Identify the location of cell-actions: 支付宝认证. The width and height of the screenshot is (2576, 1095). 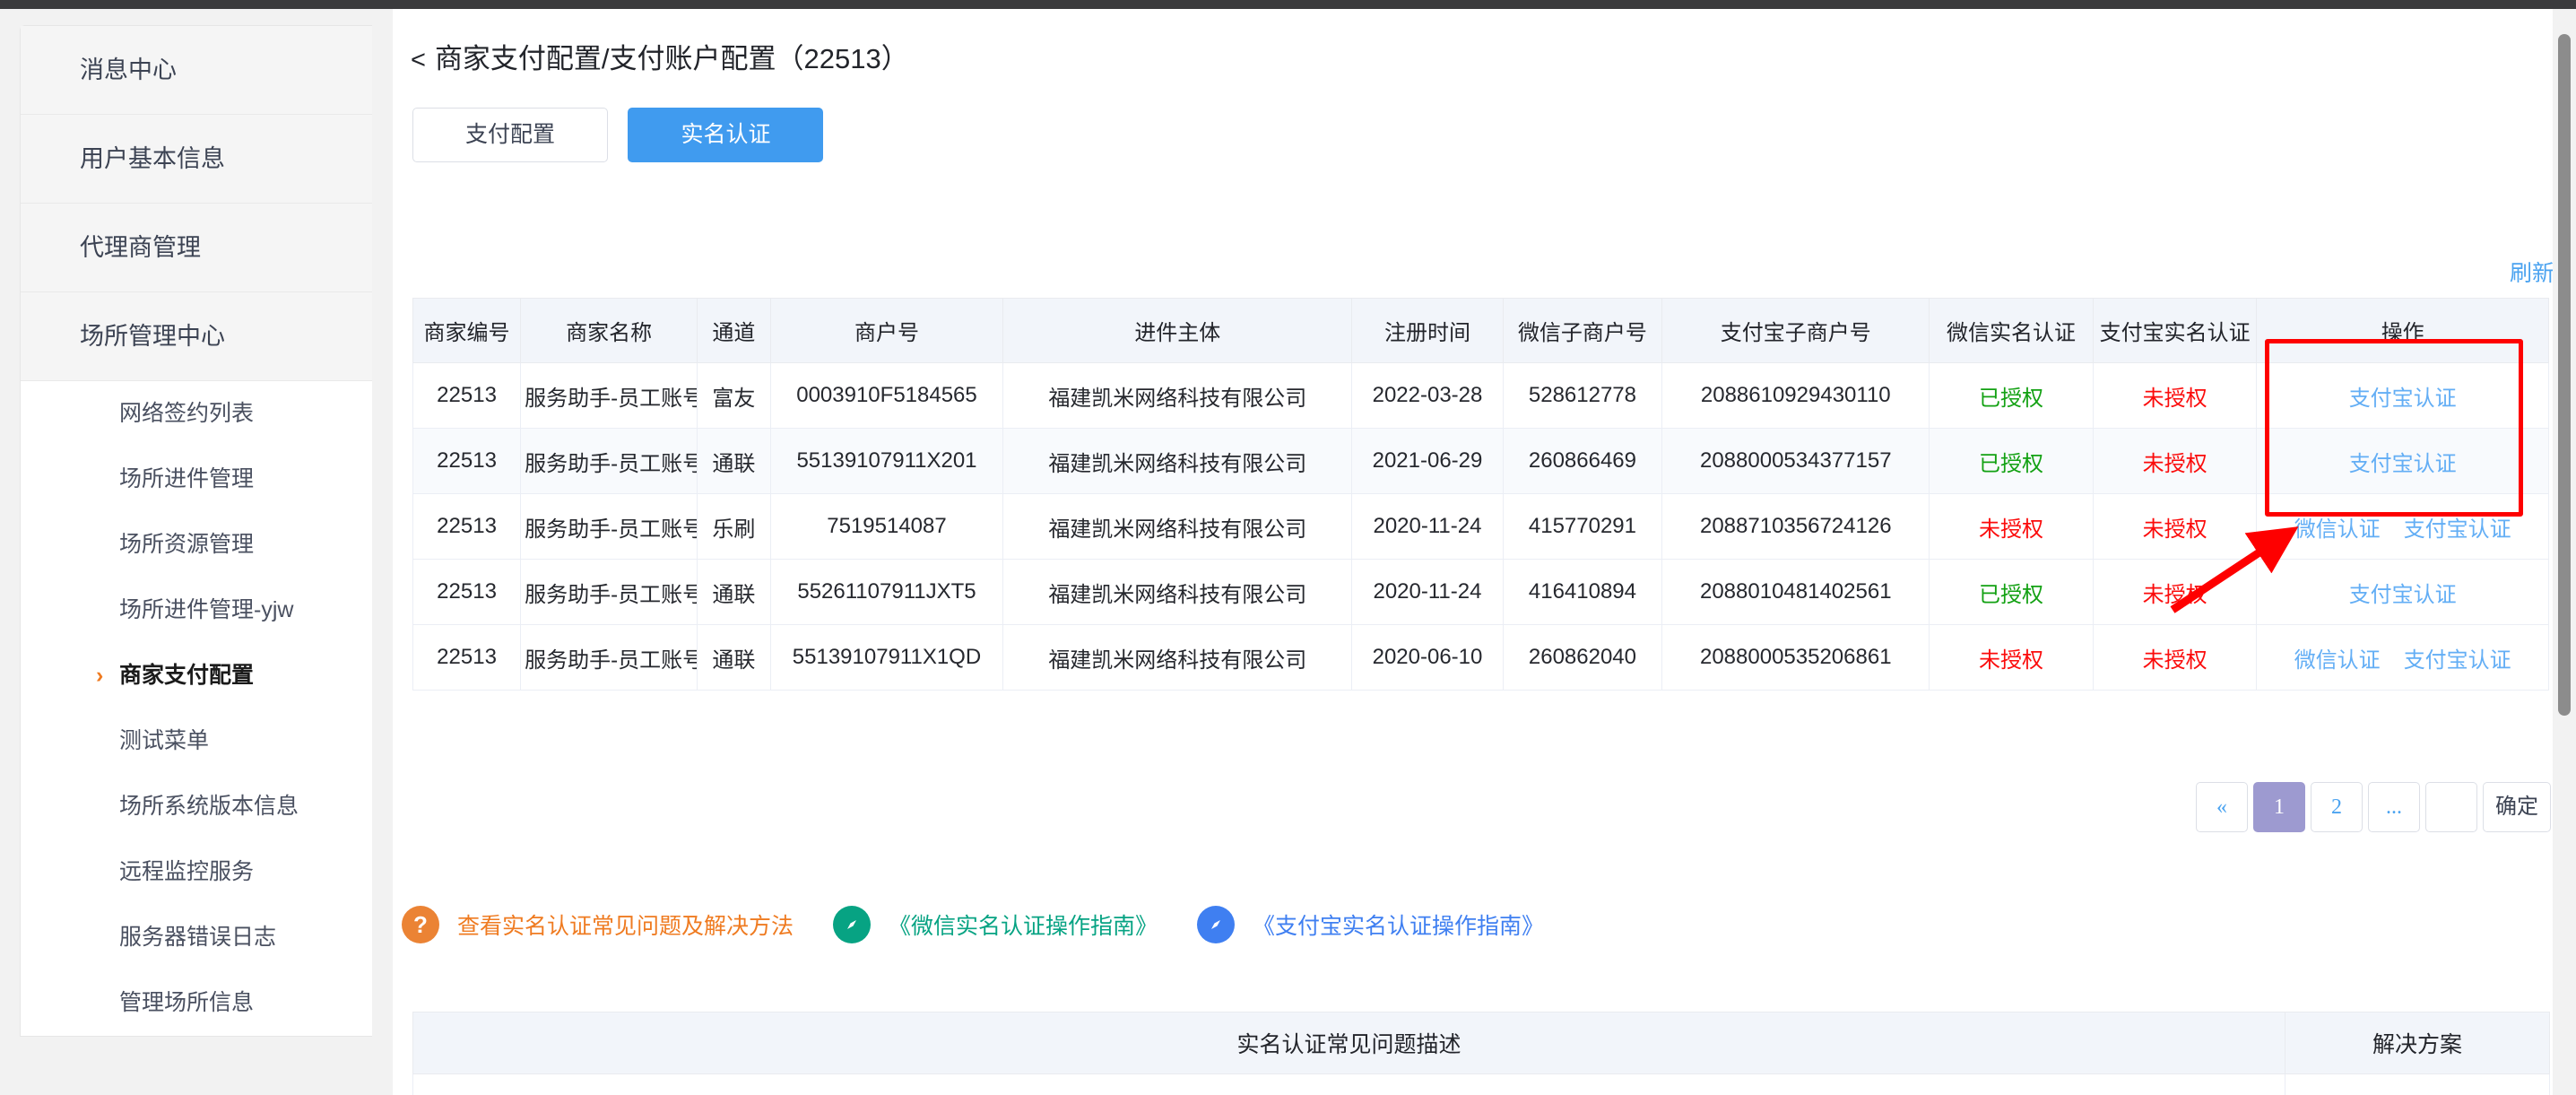
(2402, 592).